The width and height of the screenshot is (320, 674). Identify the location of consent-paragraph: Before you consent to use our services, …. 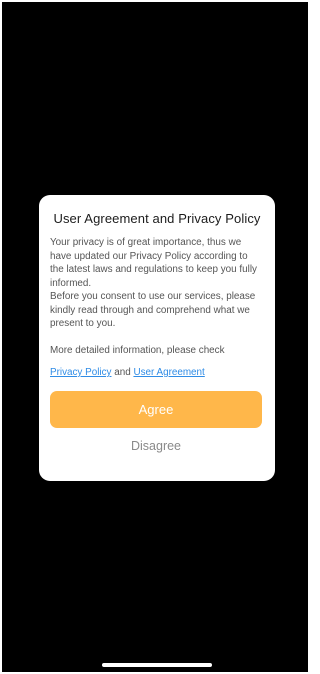
(153, 310).